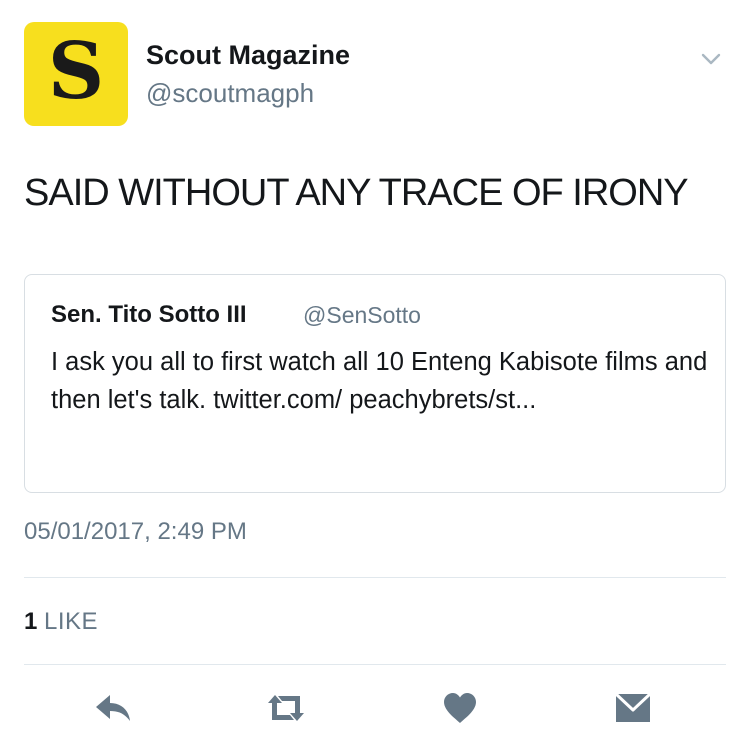  I want to click on tweet-header: S Scout Magazine @scoutmagph, so click(377, 74).